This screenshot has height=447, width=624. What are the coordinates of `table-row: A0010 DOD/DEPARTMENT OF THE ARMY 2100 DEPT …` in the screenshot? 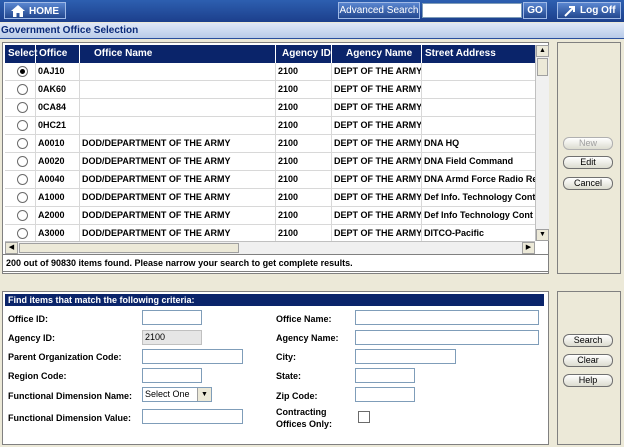 It's located at (270, 144).